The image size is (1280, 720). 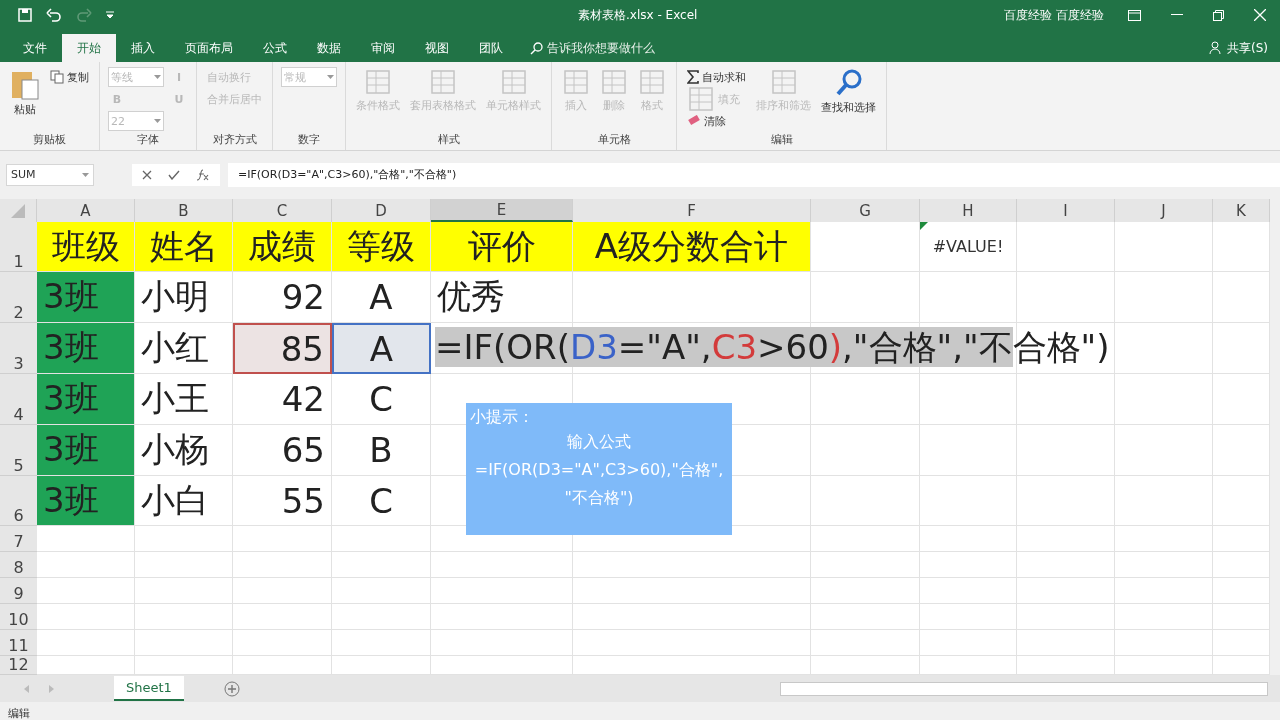 What do you see at coordinates (1260, 15) in the screenshot?
I see `close-icon` at bounding box center [1260, 15].